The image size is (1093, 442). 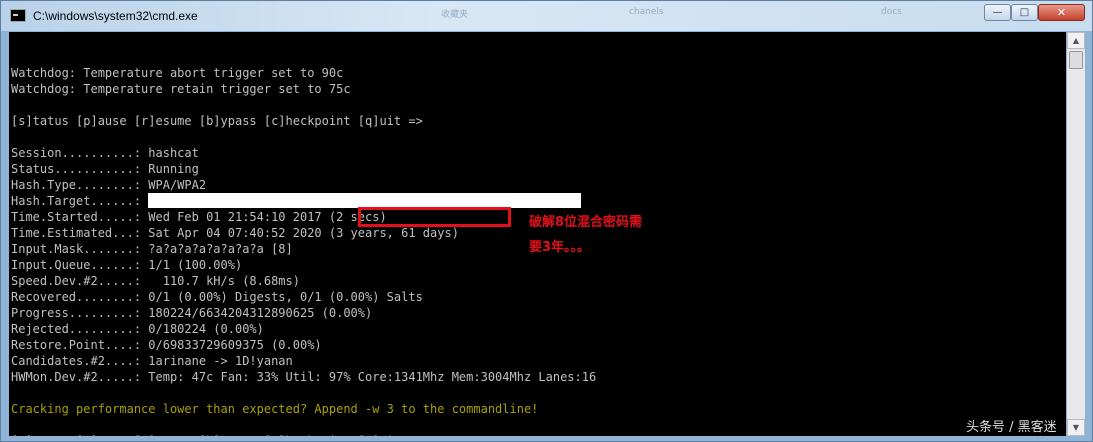 I want to click on console-line-text: Speed.Dev.#2.....: 110.7 kH/s (8.68ms), so click(x=155, y=281).